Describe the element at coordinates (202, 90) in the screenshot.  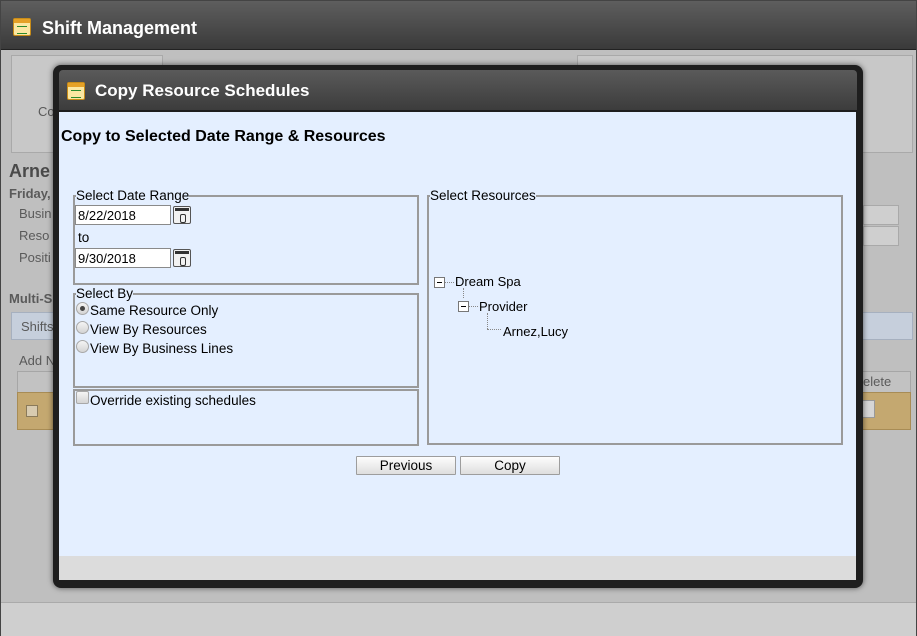
I see `dialog-title: Copy Resource Schedules` at that location.